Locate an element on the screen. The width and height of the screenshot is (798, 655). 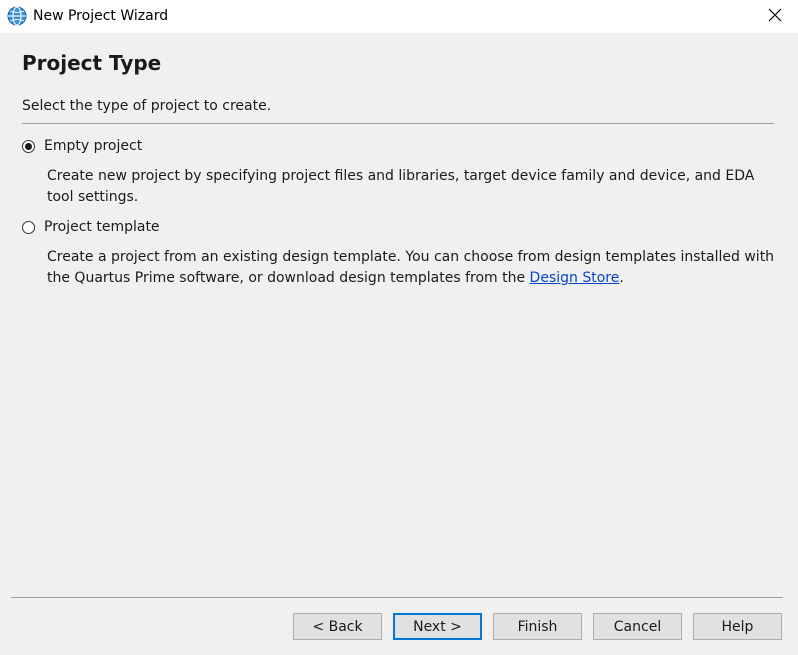
project-template-option: Project template is located at coordinates (91, 227).